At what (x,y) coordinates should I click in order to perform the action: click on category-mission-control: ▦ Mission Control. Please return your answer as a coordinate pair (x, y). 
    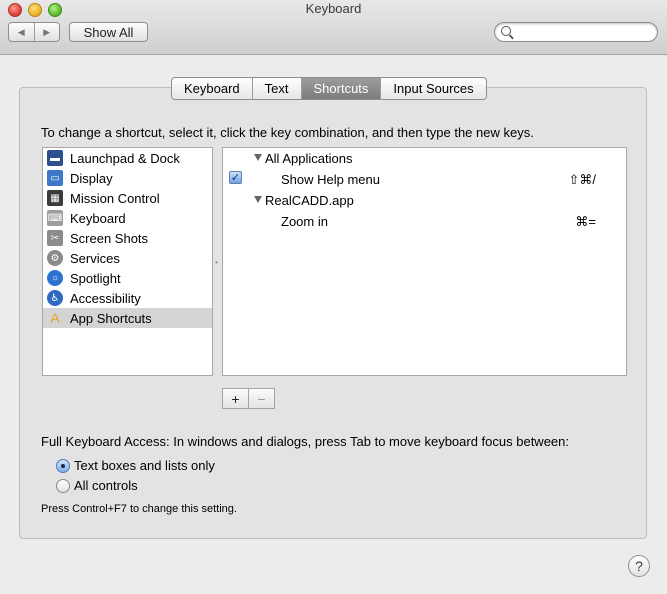
    Looking at the image, I should click on (127, 198).